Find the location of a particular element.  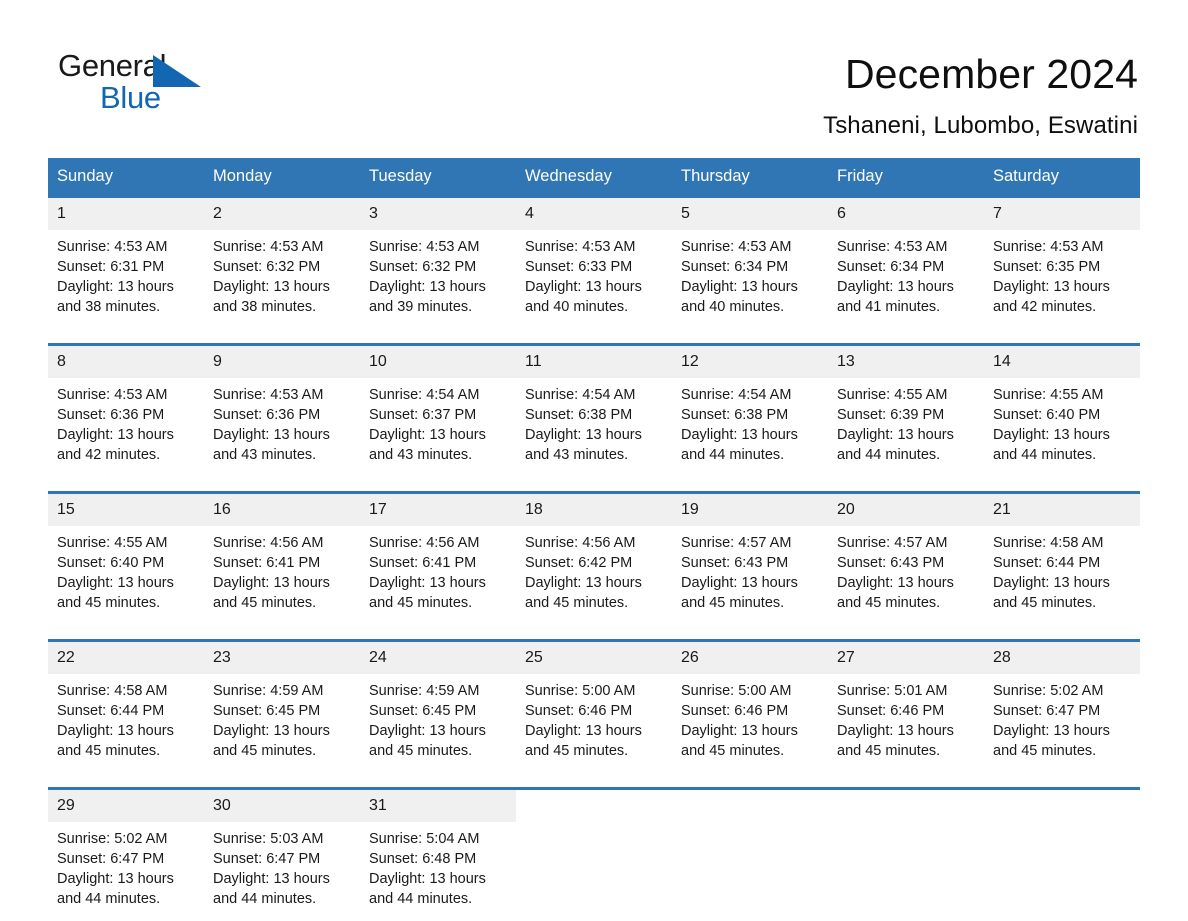

daylight-text: Daylight: 13 hours and 38 minutes. is located at coordinates (115, 297).